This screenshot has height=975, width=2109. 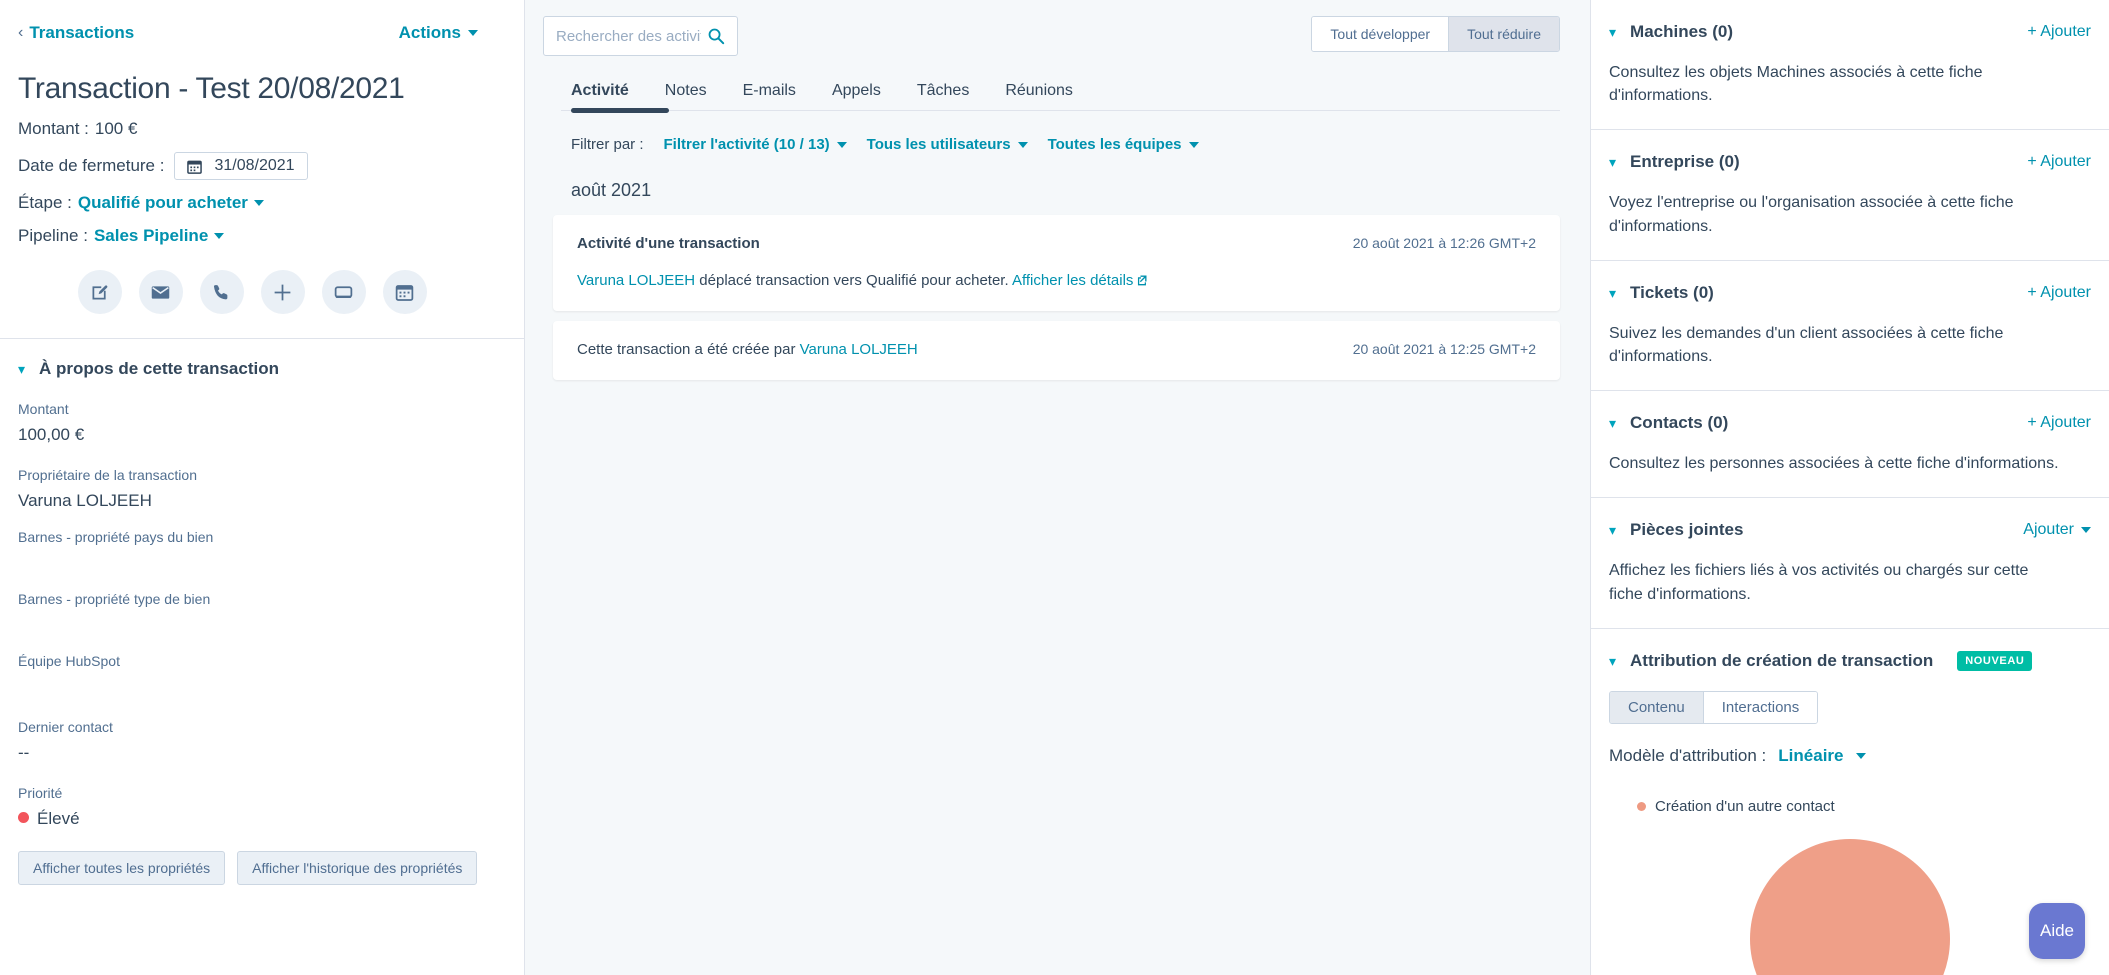 What do you see at coordinates (91, 165) in the screenshot?
I see `close-date-label: Date de fermeture :` at bounding box center [91, 165].